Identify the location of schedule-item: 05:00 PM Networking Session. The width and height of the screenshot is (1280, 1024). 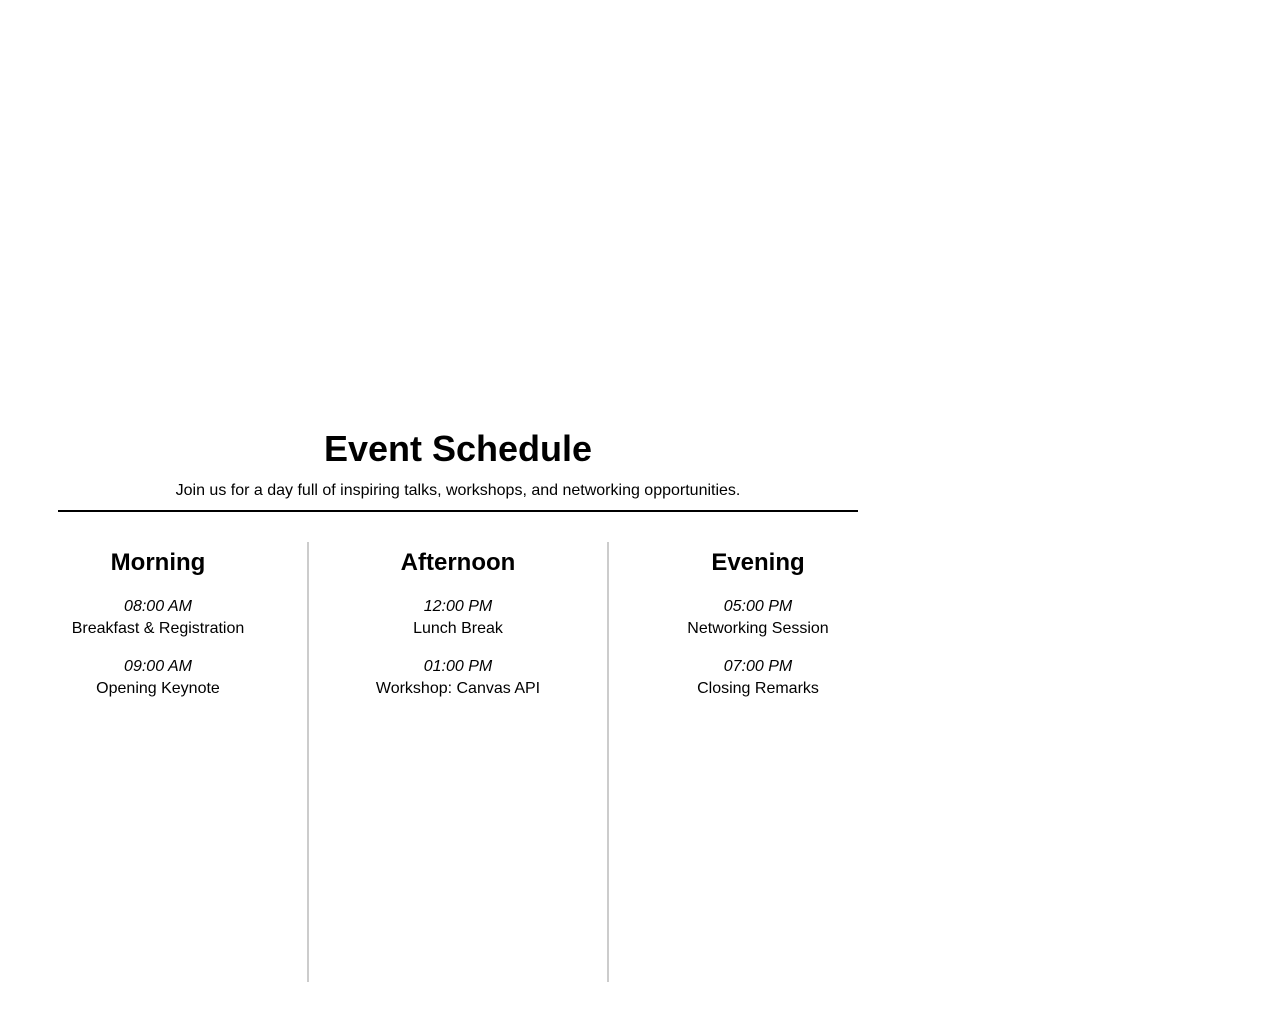
(758, 618).